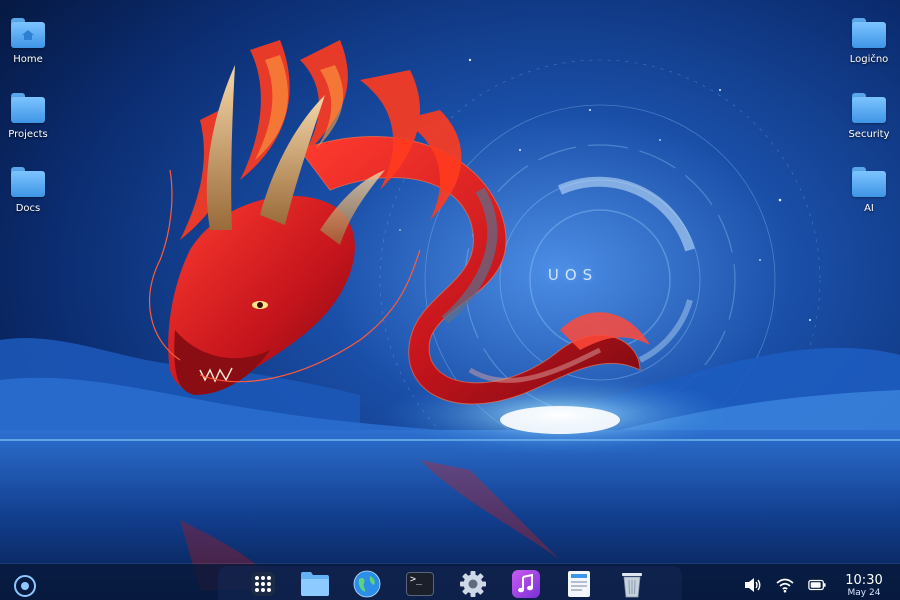 The width and height of the screenshot is (900, 600). Describe the element at coordinates (25, 586) in the screenshot. I see `launcher-icon` at that location.